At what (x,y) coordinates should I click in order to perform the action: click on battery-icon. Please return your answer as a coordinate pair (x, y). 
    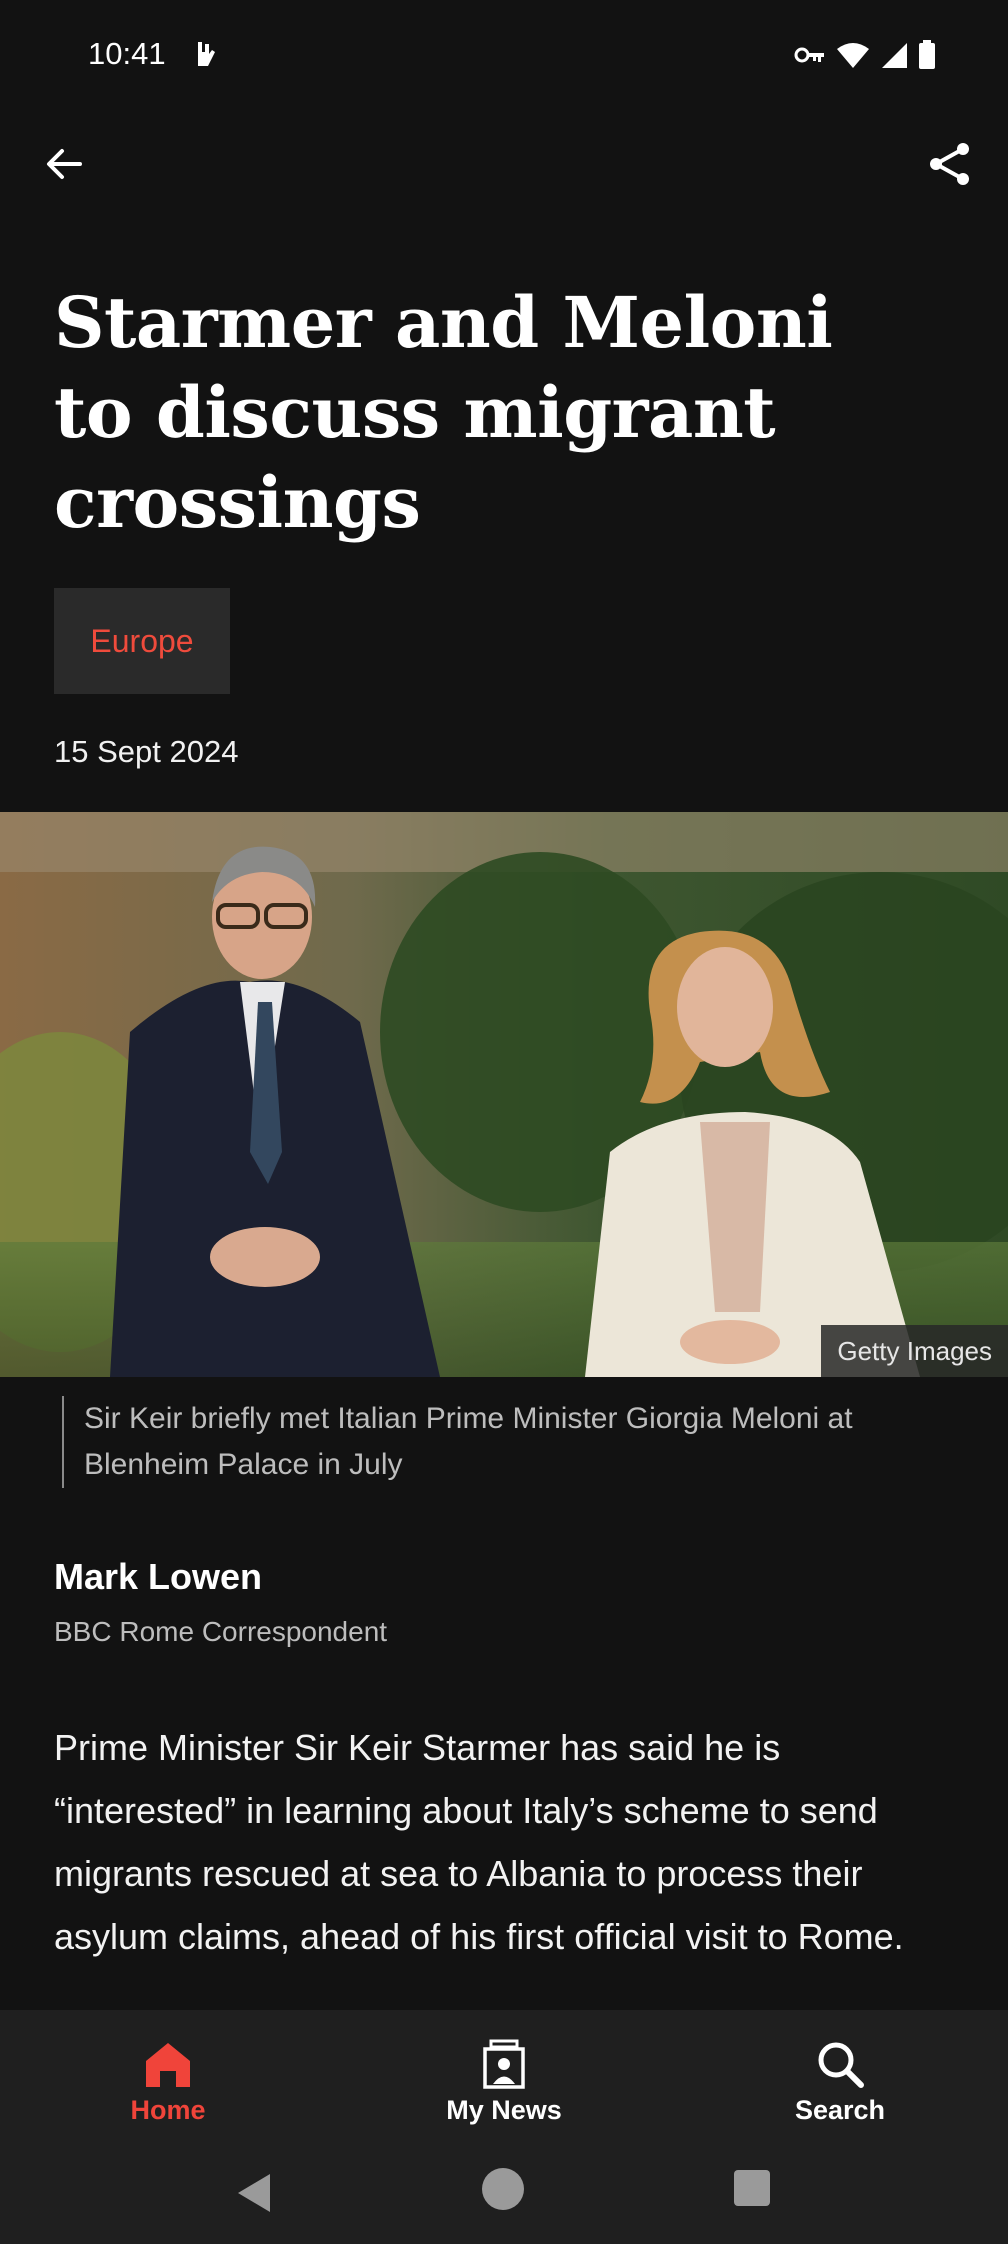
    Looking at the image, I should click on (927, 57).